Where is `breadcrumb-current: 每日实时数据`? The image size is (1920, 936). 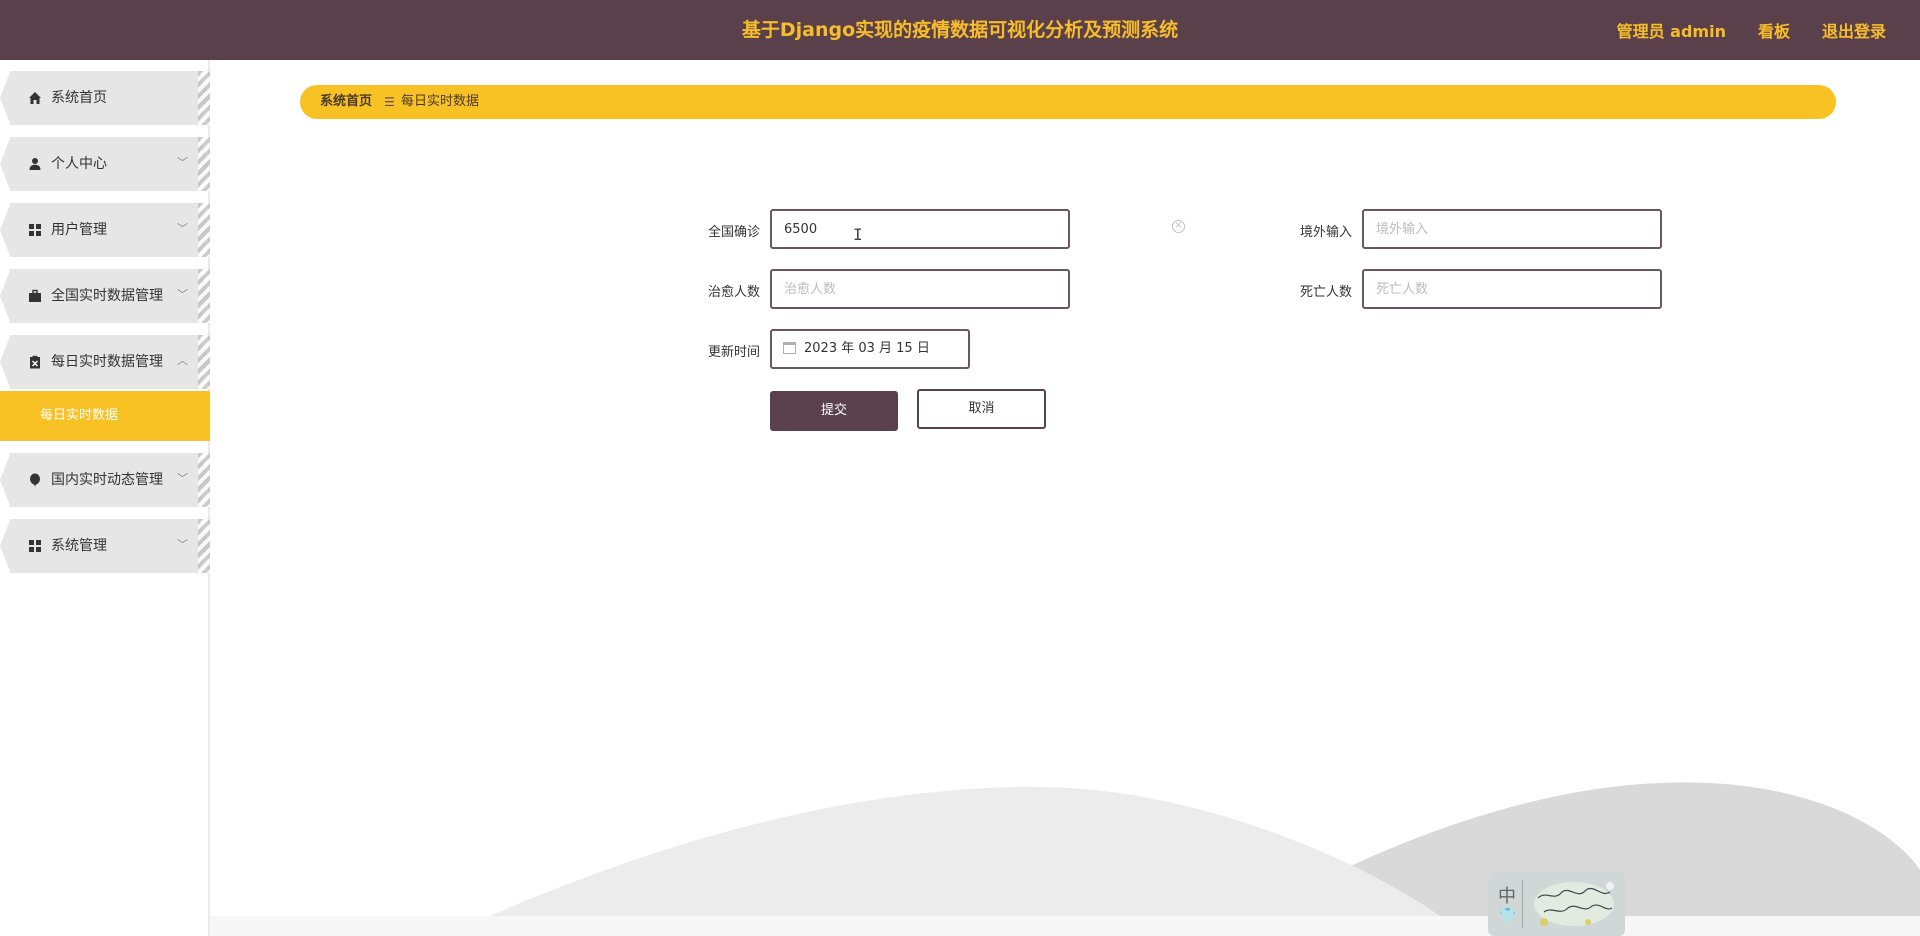 breadcrumb-current: 每日实时数据 is located at coordinates (440, 101).